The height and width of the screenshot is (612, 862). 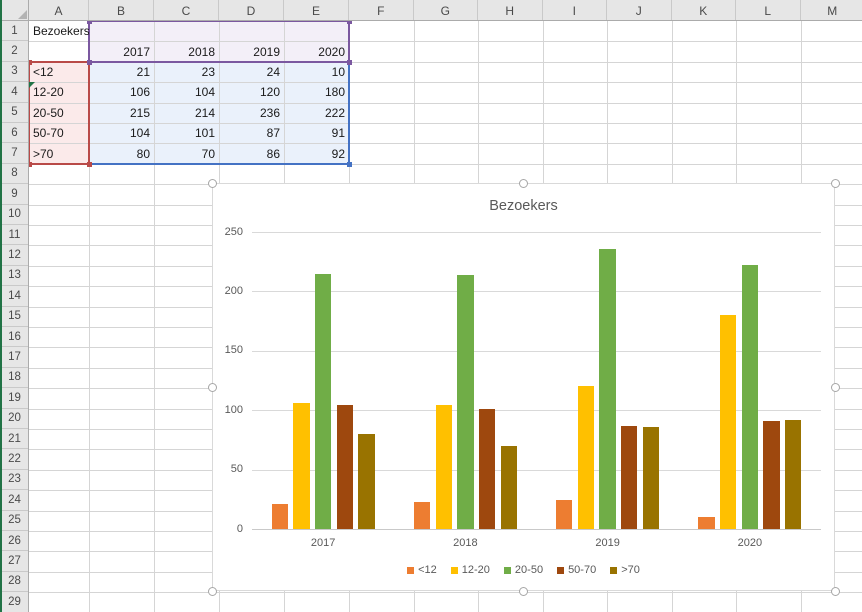 What do you see at coordinates (14, 582) in the screenshot?
I see `row-header-28: 28` at bounding box center [14, 582].